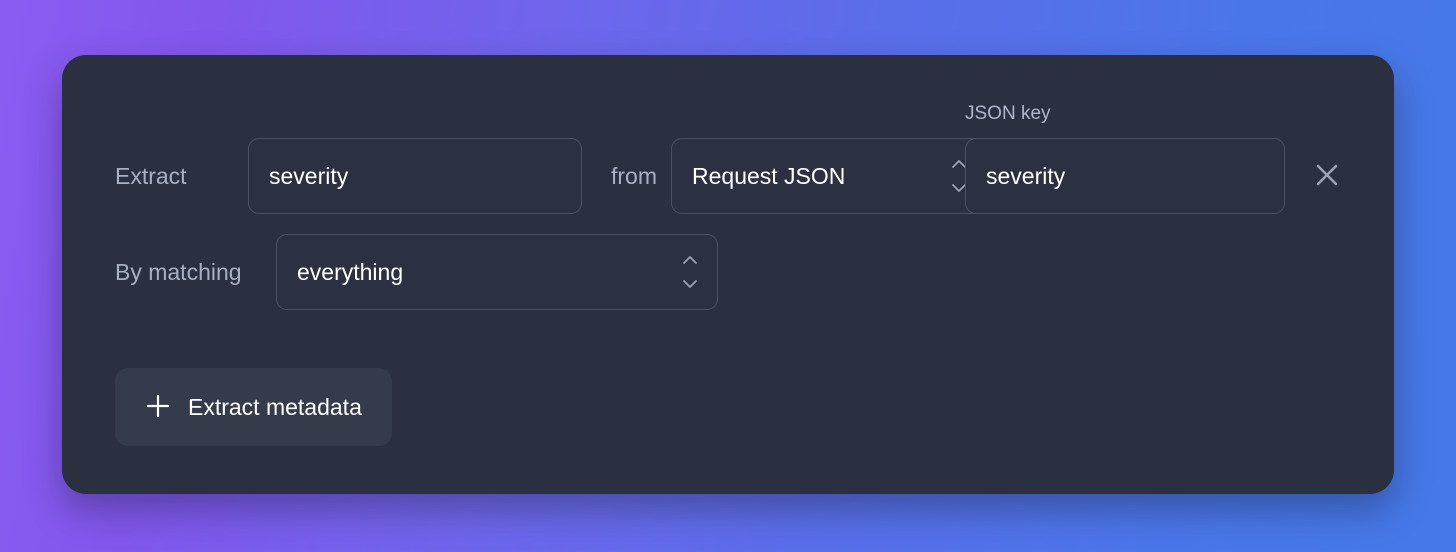 The height and width of the screenshot is (552, 1456). Describe the element at coordinates (497, 272) in the screenshot. I see `matching-select: everything` at that location.